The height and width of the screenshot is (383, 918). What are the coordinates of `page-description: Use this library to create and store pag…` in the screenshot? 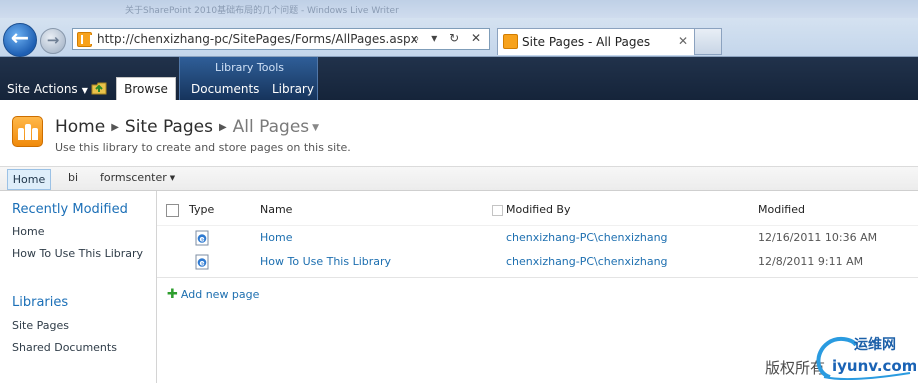 It's located at (203, 147).